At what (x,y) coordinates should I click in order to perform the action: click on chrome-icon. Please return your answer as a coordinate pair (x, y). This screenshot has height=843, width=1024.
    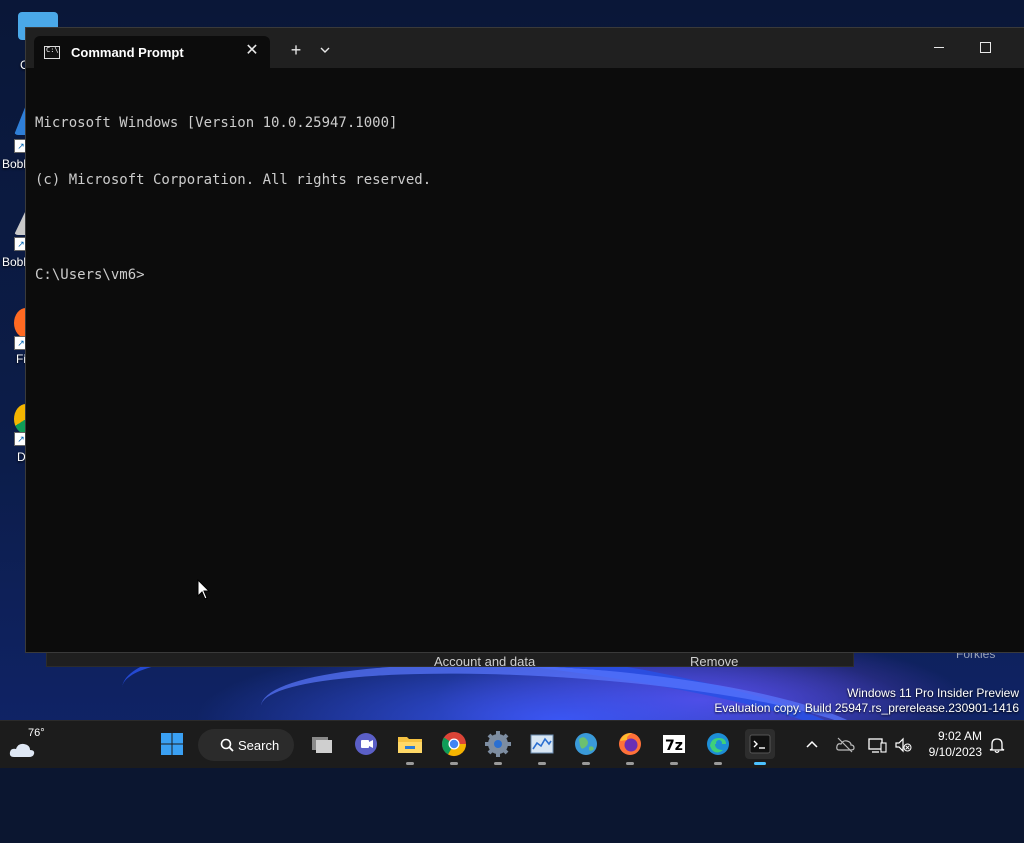
    Looking at the image, I should click on (454, 744).